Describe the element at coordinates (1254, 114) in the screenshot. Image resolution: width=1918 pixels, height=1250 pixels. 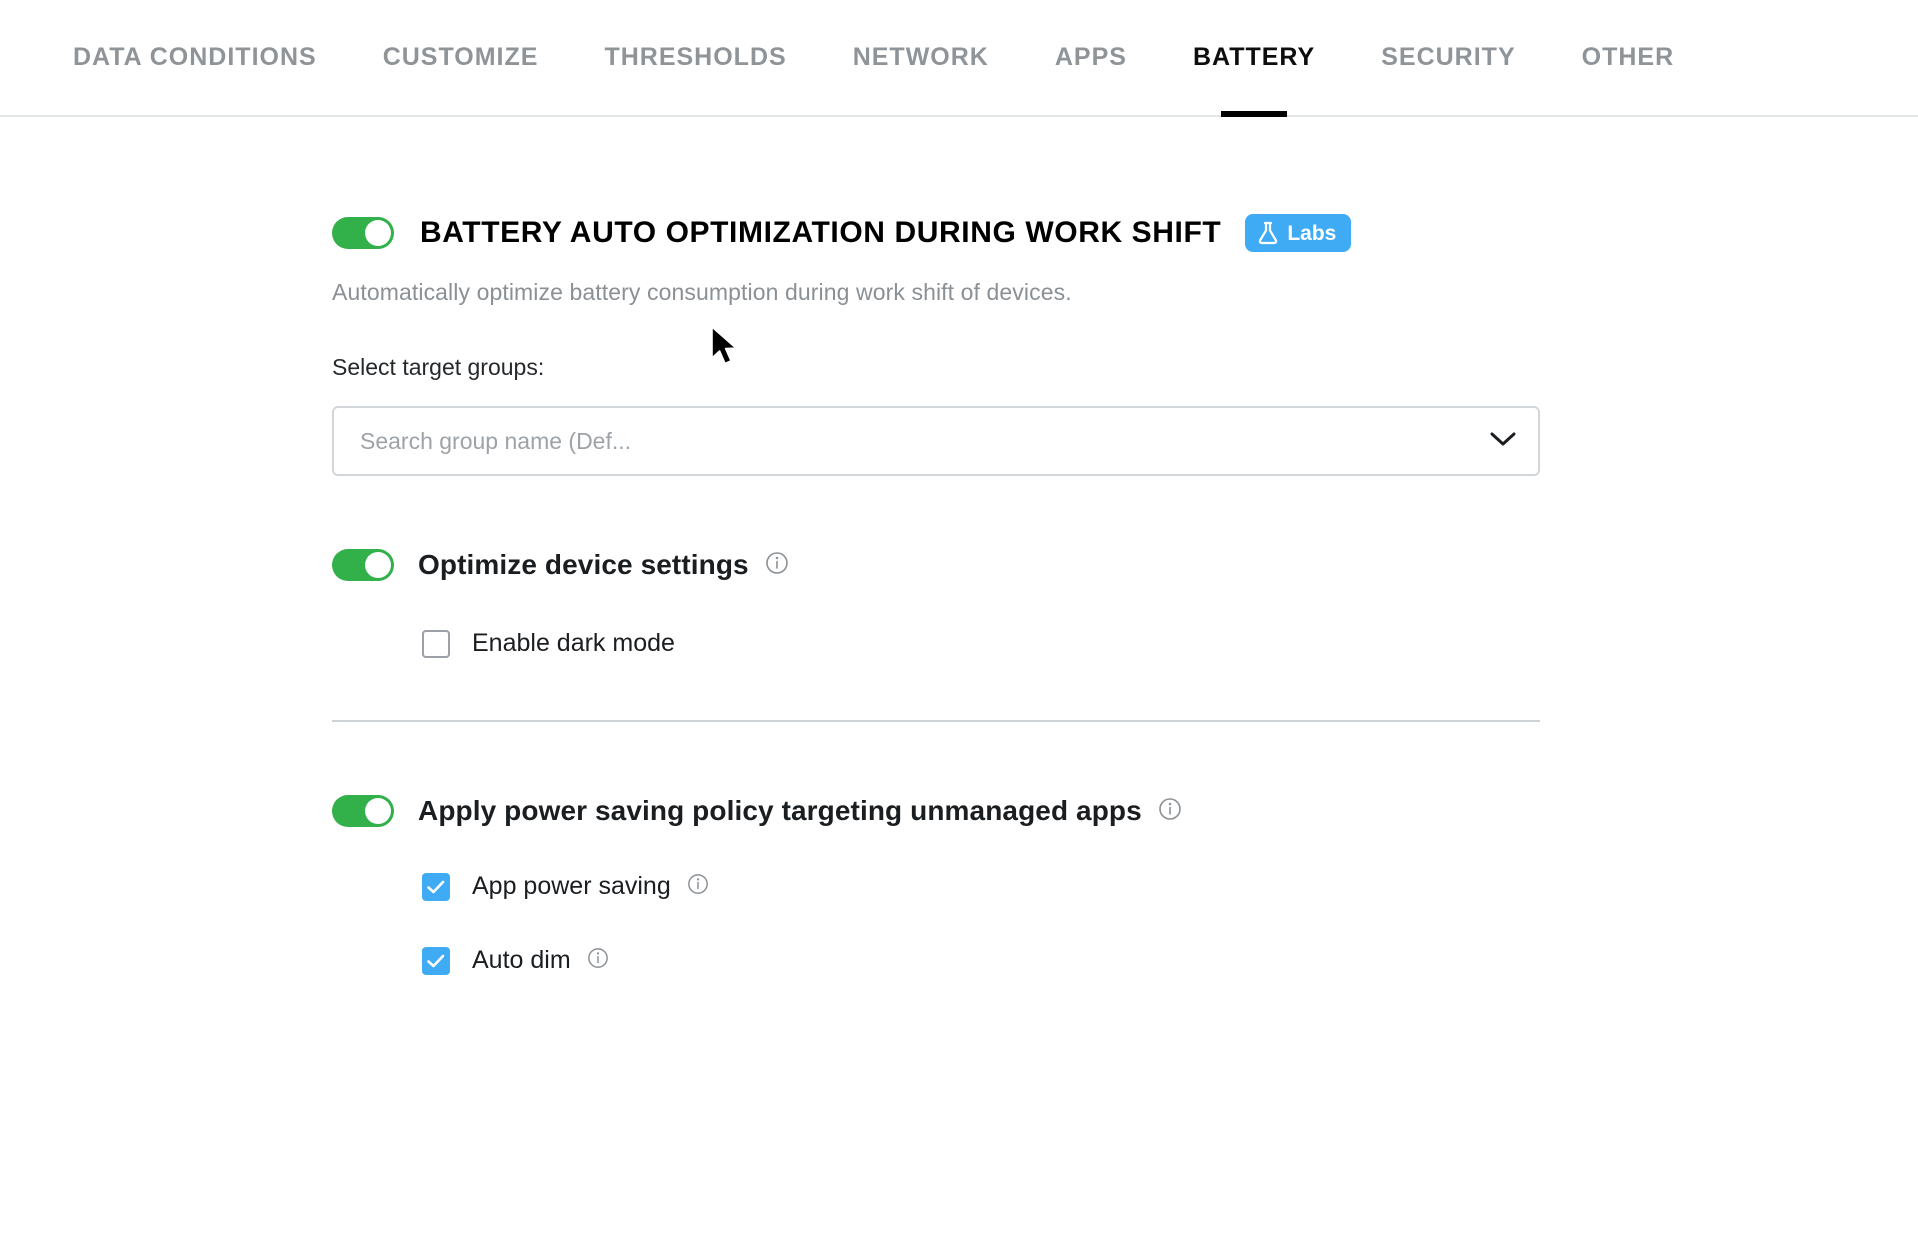
I see `active-tab-indicator` at that location.